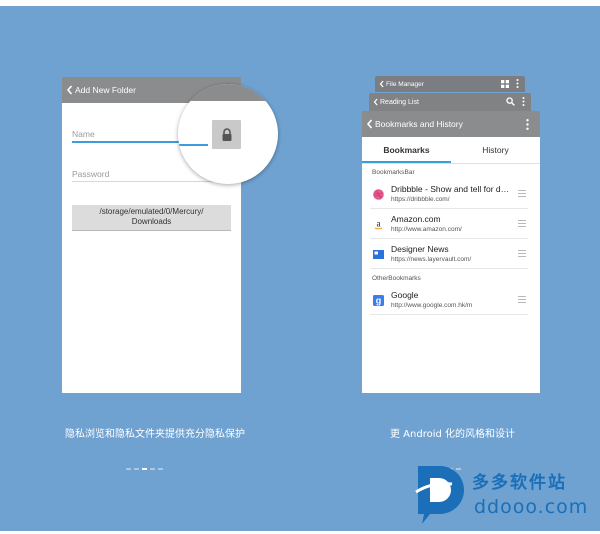 This screenshot has height=534, width=600. What do you see at coordinates (505, 83) in the screenshot?
I see `grid-icon` at bounding box center [505, 83].